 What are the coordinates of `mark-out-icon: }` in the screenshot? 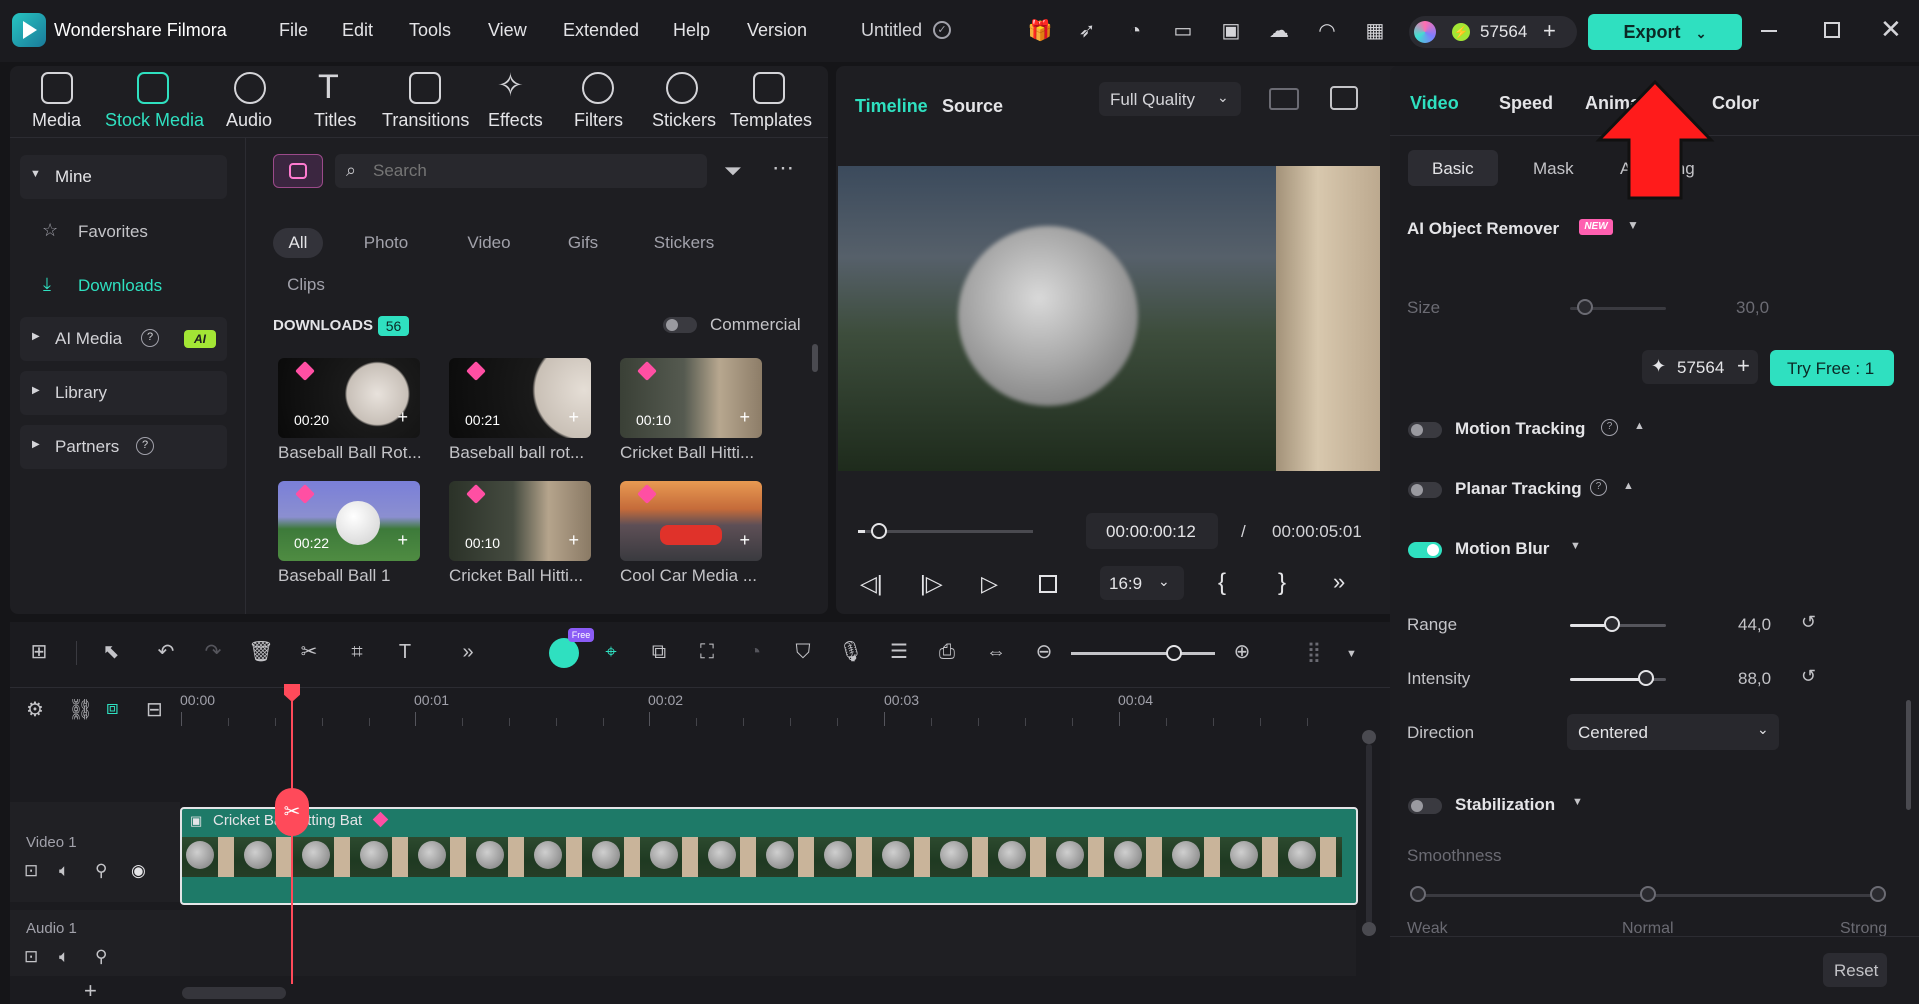 It's located at (1282, 583).